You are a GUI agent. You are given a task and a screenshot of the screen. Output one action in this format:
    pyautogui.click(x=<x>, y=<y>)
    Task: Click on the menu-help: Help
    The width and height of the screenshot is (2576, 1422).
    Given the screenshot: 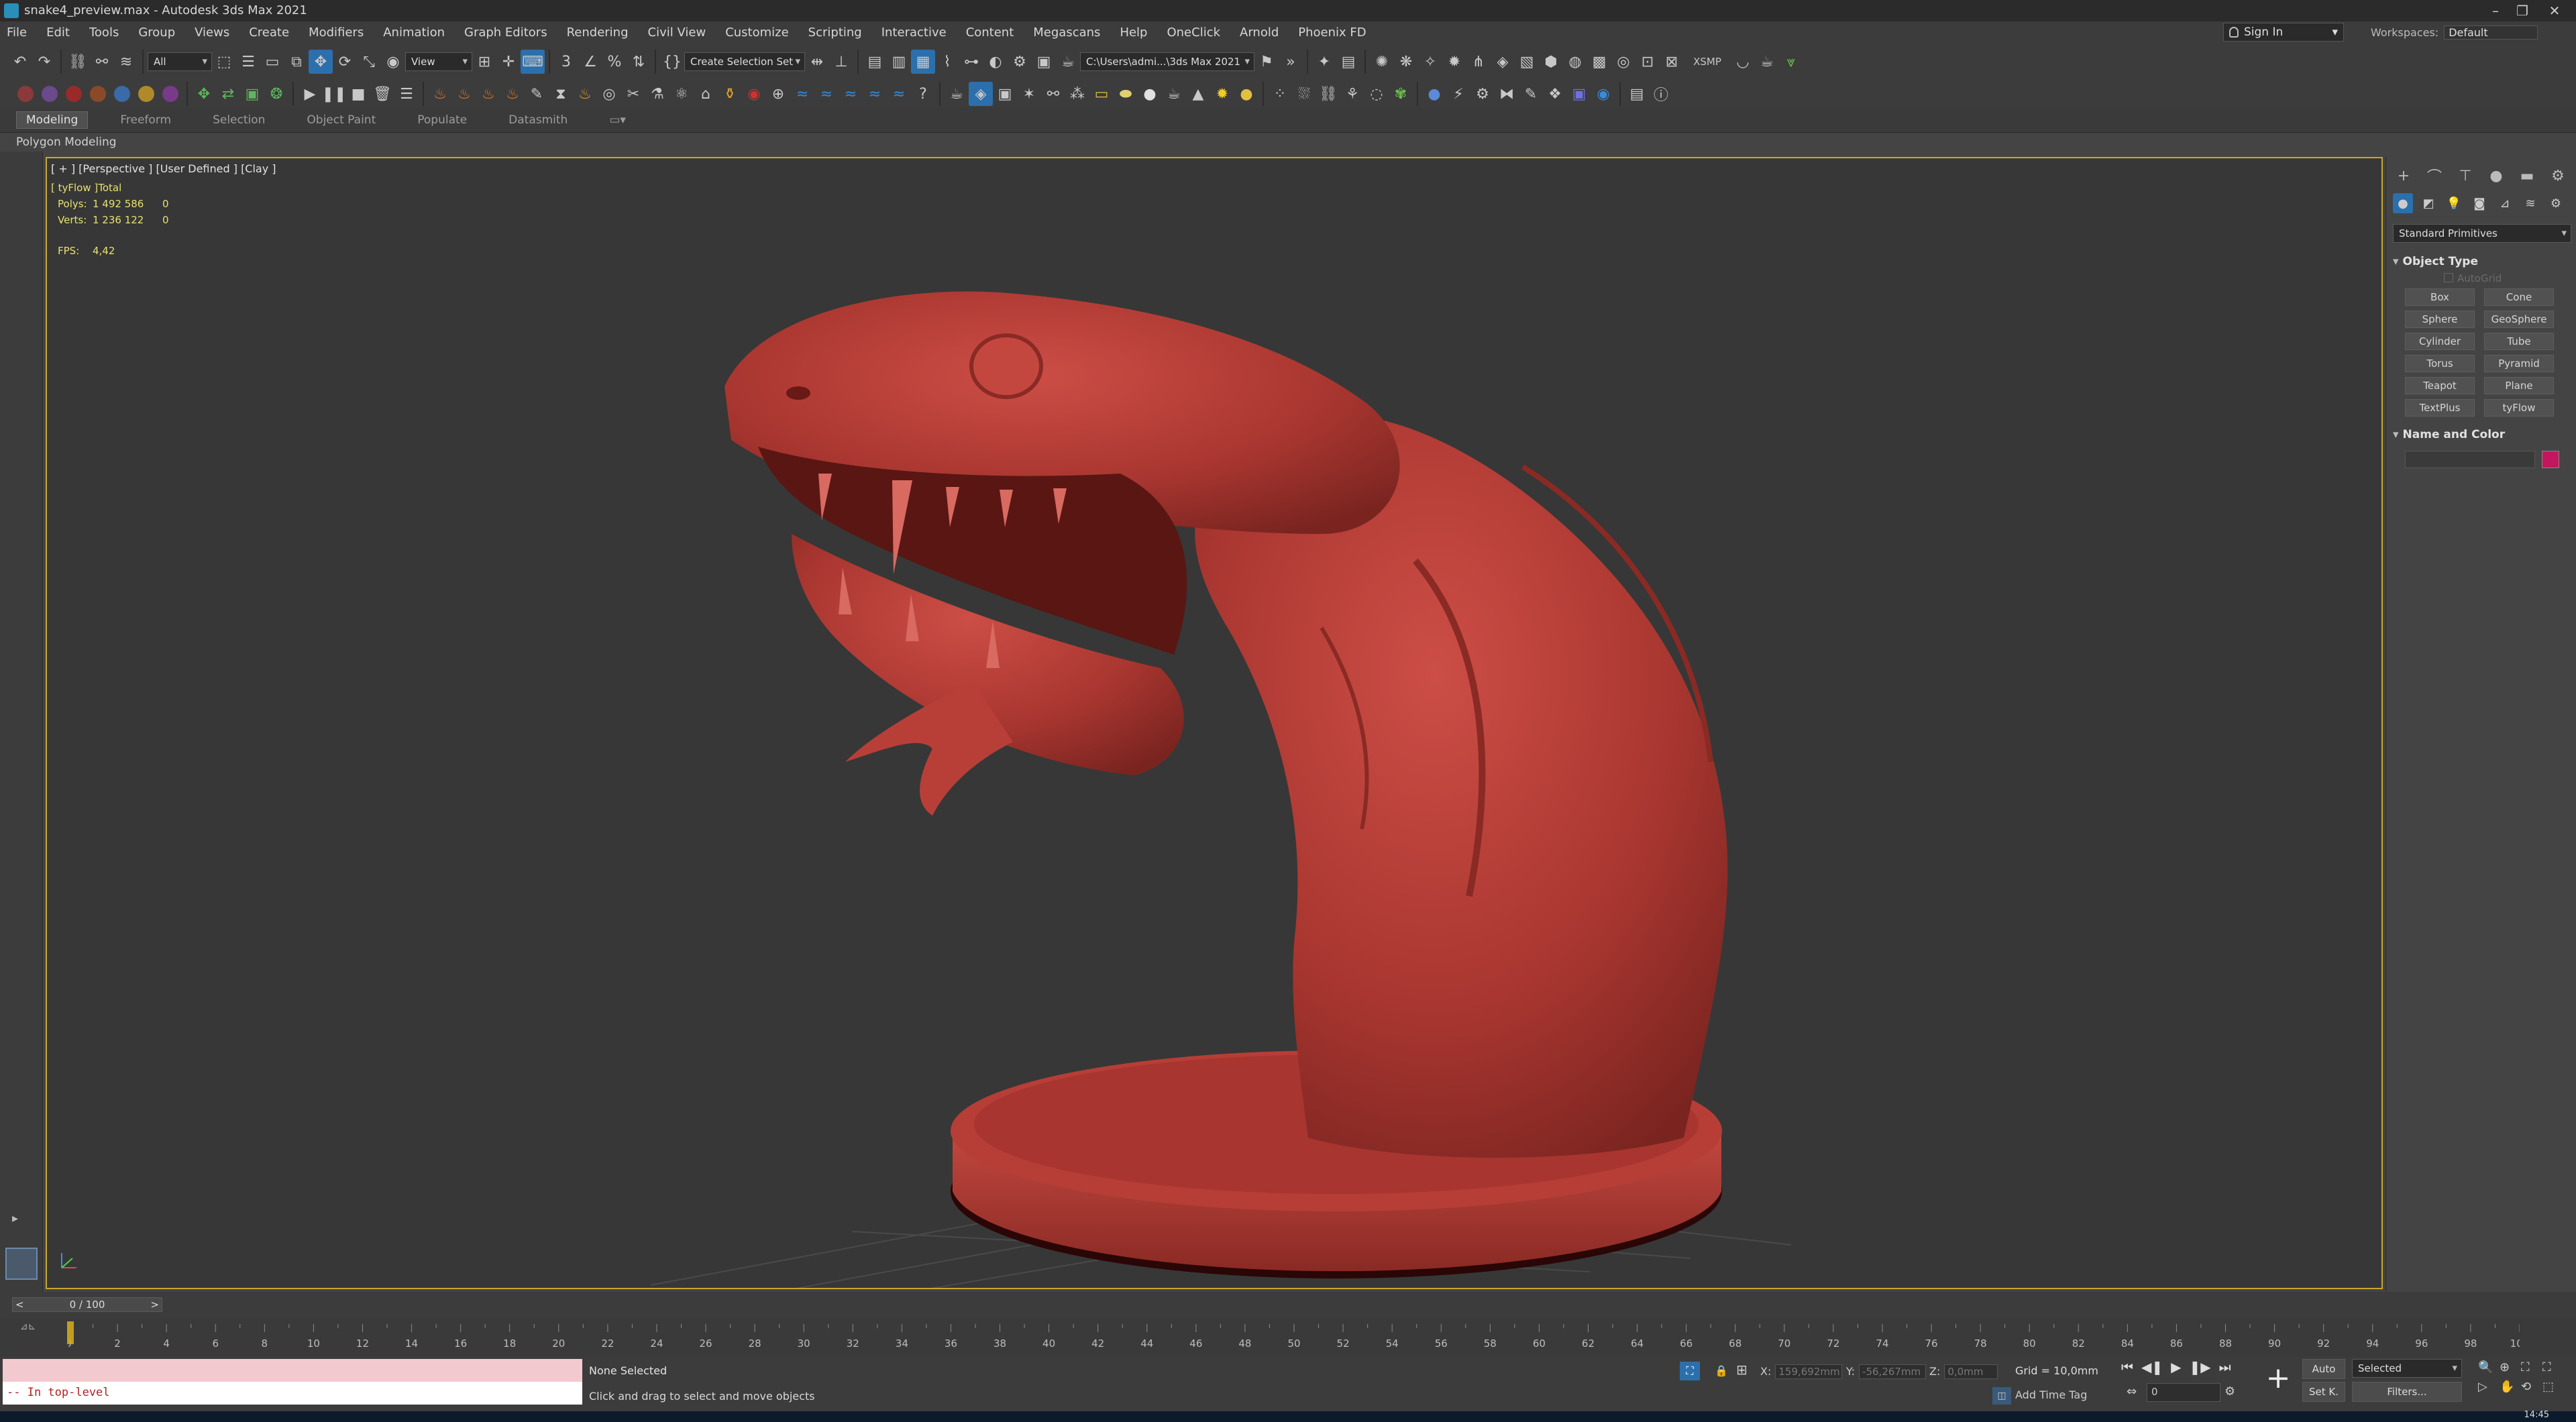 What is the action you would take?
    pyautogui.click(x=1133, y=32)
    